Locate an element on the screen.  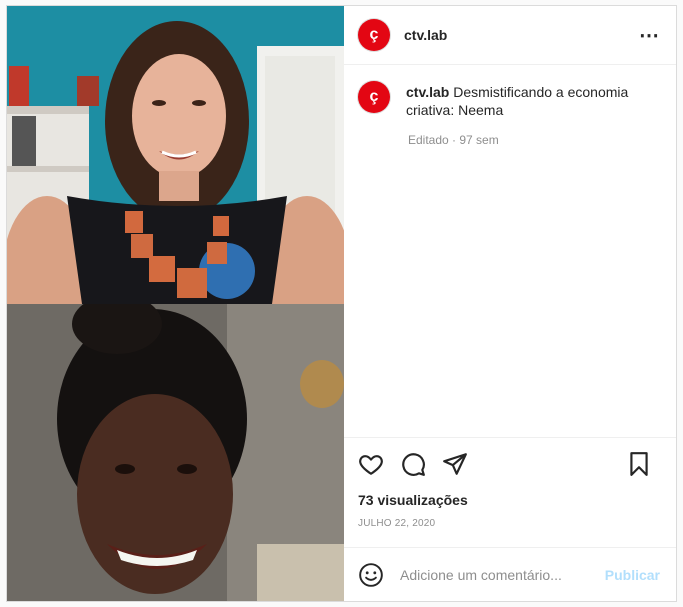
caption-meta: Editado · 97 sem is located at coordinates (453, 140).